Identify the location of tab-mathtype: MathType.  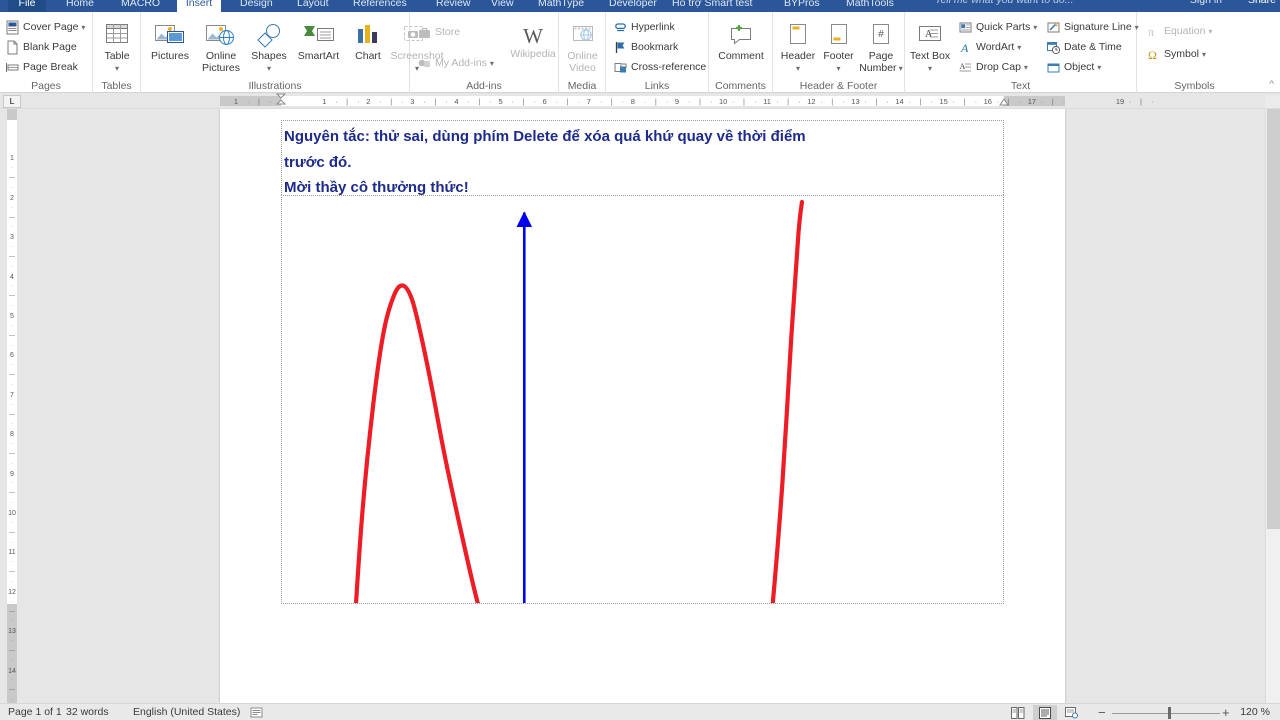
(561, 6).